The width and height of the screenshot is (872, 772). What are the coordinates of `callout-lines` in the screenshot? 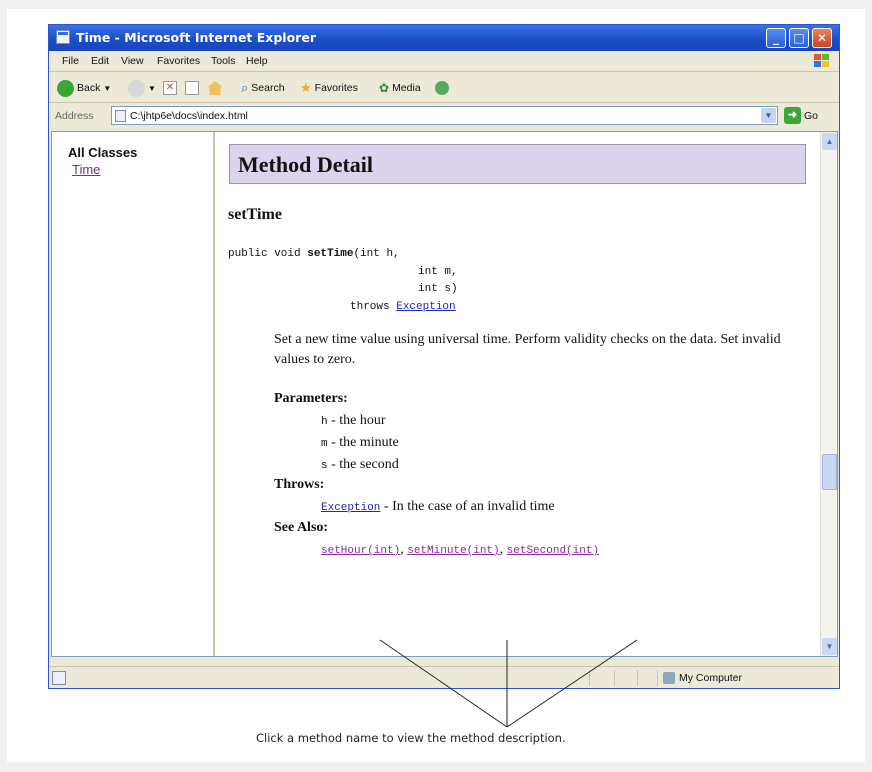 It's located at (508, 683).